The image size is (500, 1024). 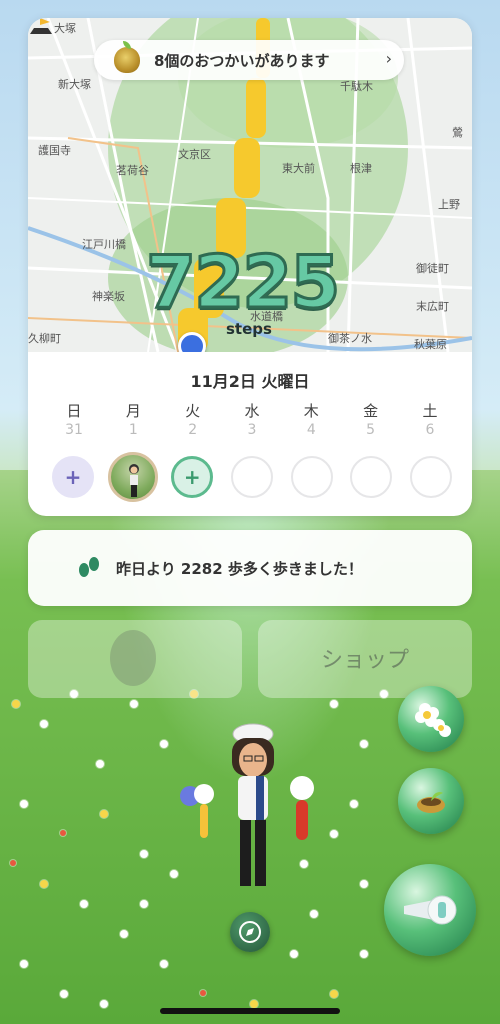 I want to click on goal-flag-icon, so click(x=41, y=26).